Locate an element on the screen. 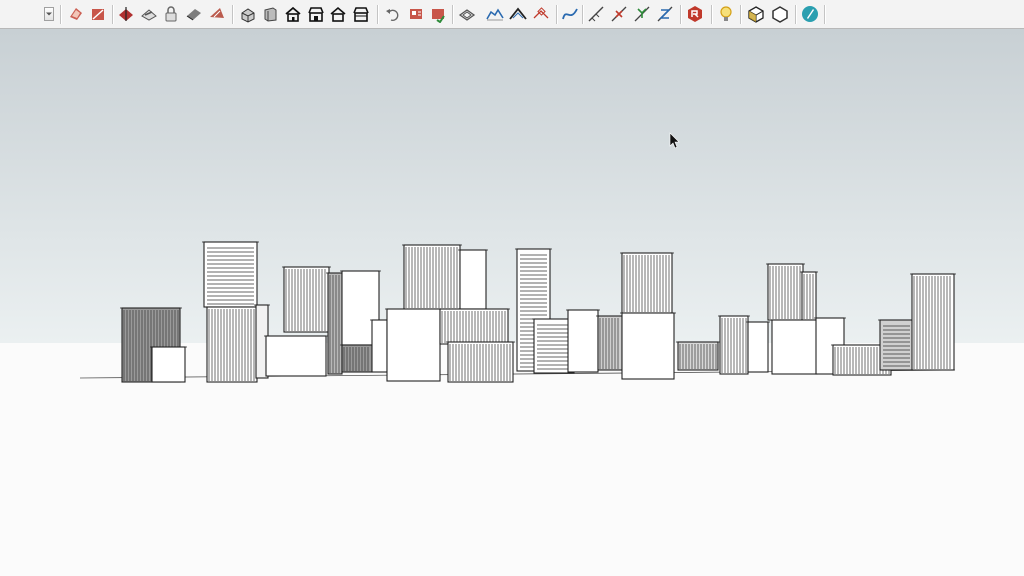 The height and width of the screenshot is (576, 1024). freehand-curve-icon is located at coordinates (570, 14).